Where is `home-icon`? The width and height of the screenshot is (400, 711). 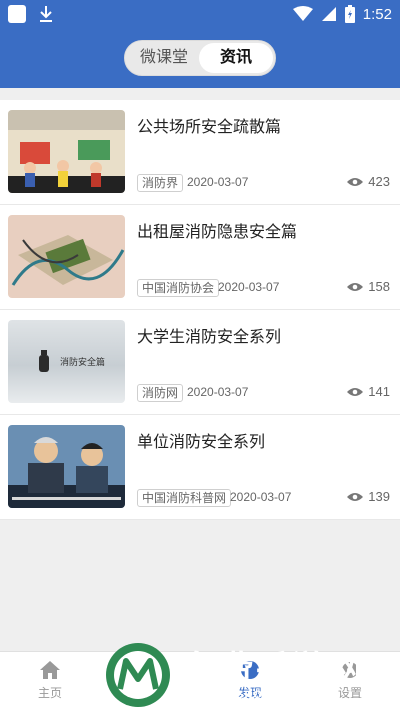 home-icon is located at coordinates (50, 670).